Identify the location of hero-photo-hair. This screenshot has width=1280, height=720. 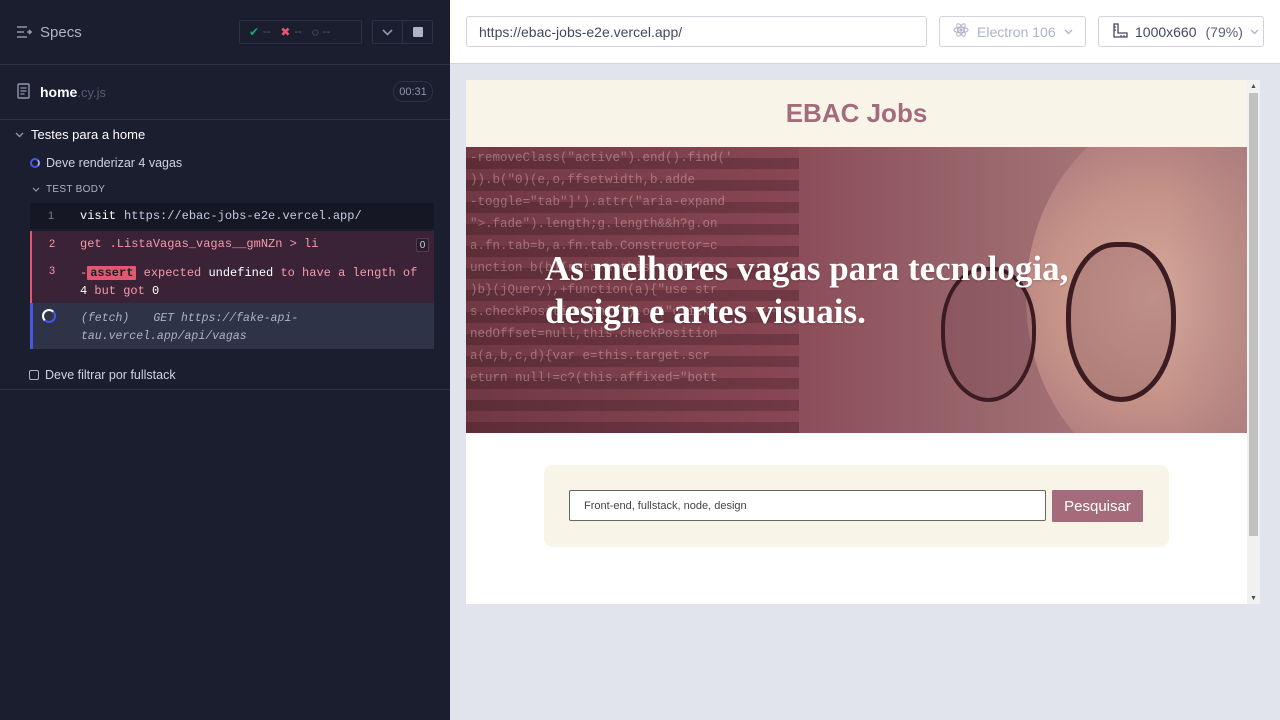
(1206, 290).